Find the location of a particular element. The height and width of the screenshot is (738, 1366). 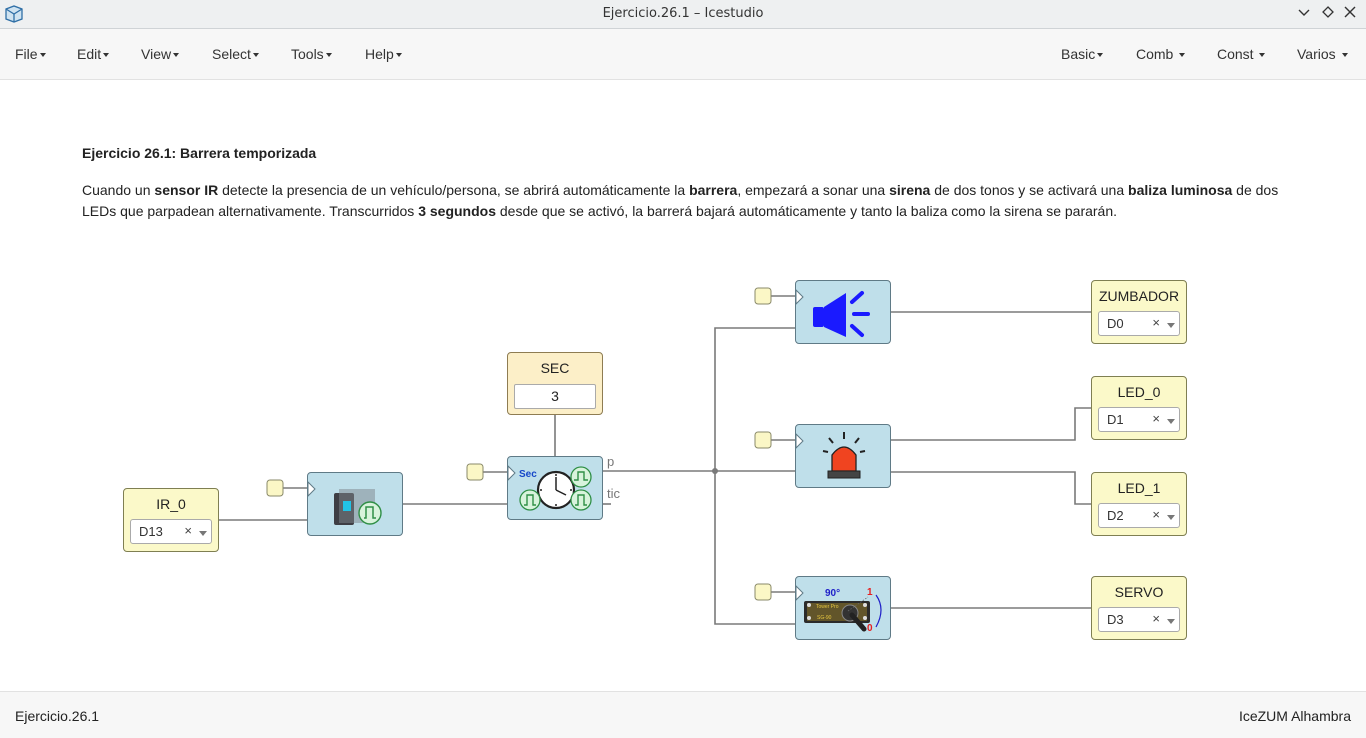

pin-select: D2 × is located at coordinates (1139, 515).